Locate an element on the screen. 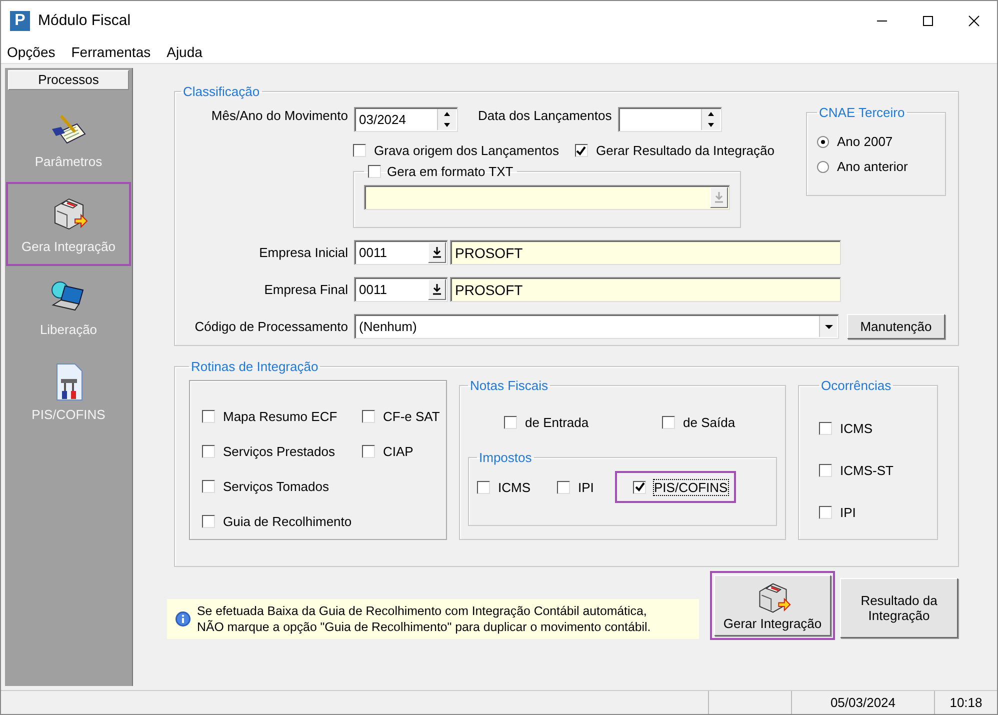 The image size is (998, 715). integration-result-button: Resultado da Integração is located at coordinates (899, 608).